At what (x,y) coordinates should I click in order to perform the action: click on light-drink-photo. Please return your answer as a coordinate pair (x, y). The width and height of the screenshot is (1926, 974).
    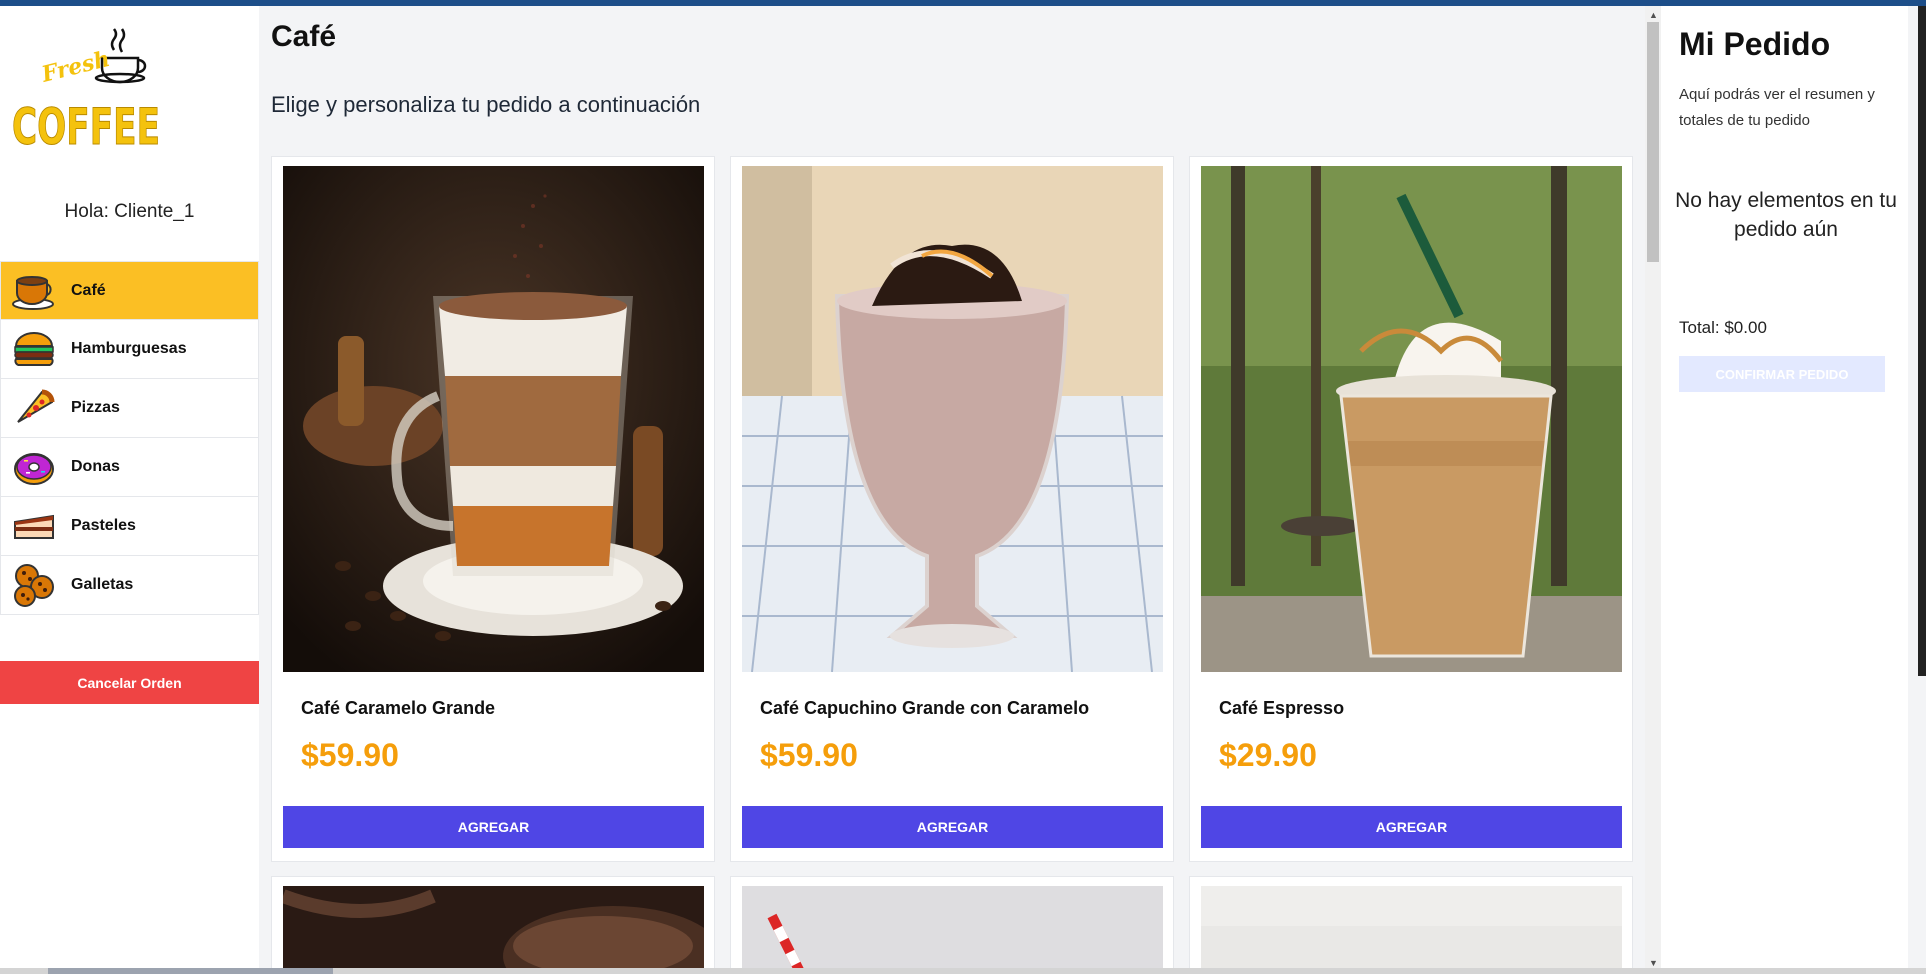
    Looking at the image, I should click on (1411, 930).